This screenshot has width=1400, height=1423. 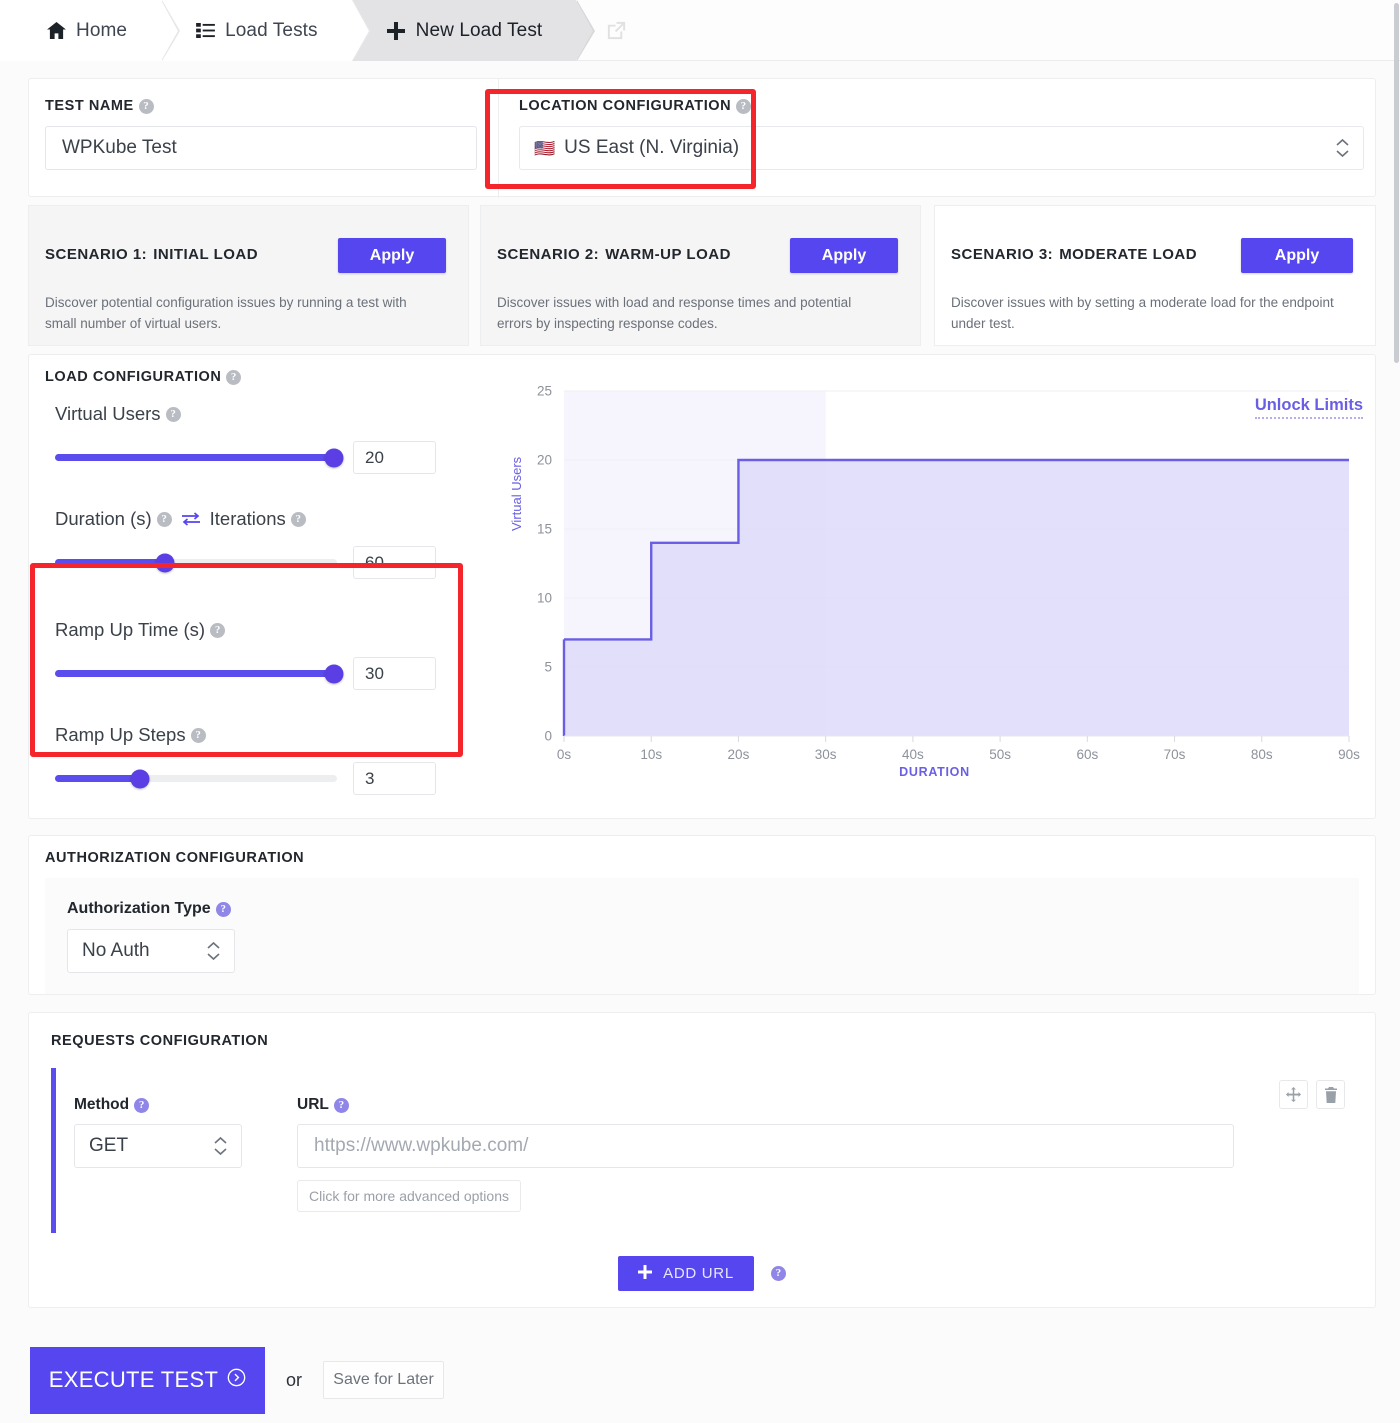 I want to click on scenario-1-apply-button: Apply, so click(x=392, y=255).